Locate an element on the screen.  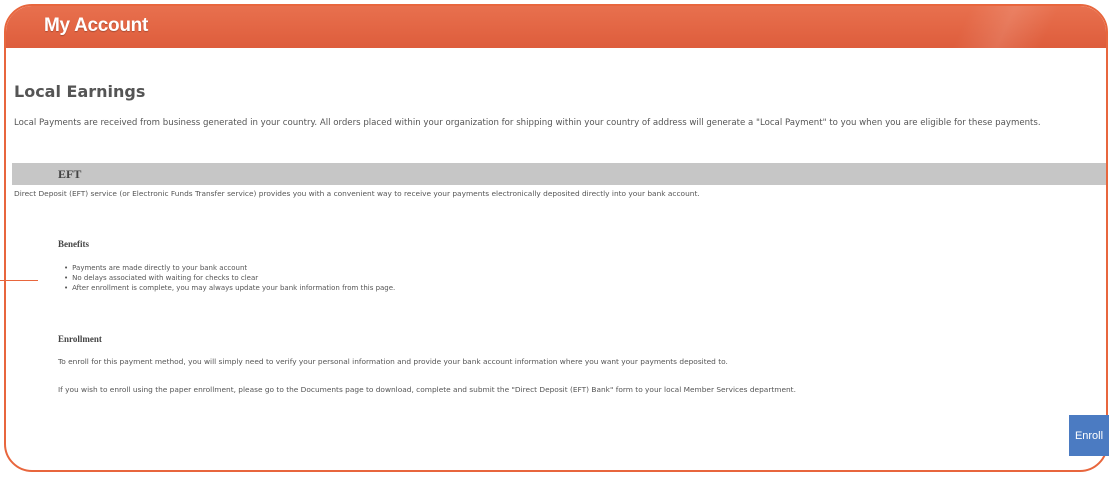
benefits-heading: Benefits is located at coordinates (73, 244).